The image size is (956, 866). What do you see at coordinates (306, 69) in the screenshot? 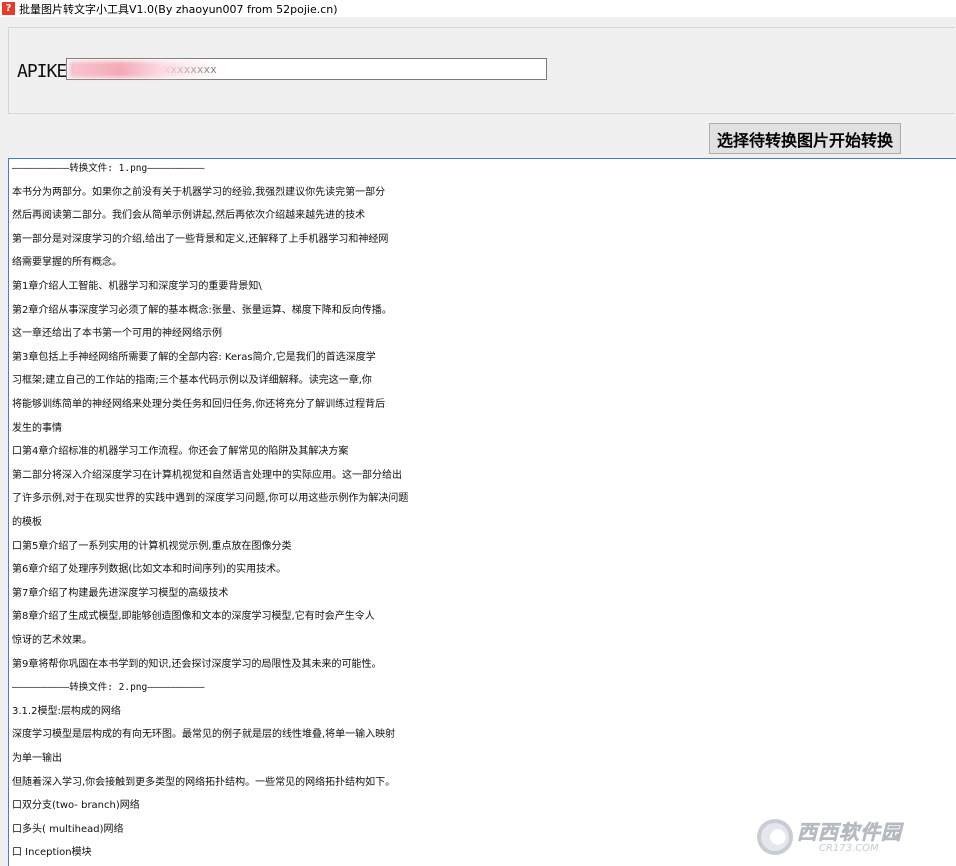
I see `apikey-input` at bounding box center [306, 69].